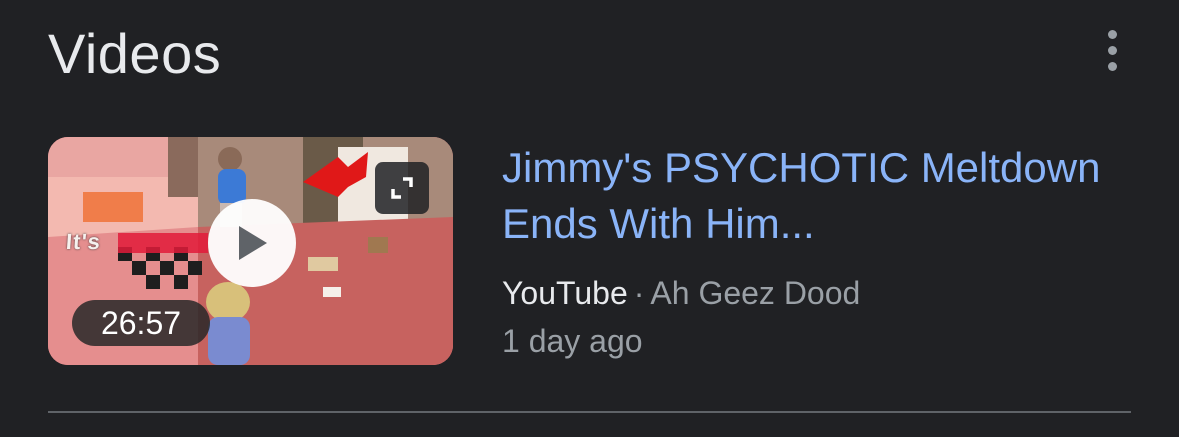 The image size is (1179, 437). I want to click on play-icon, so click(253, 243).